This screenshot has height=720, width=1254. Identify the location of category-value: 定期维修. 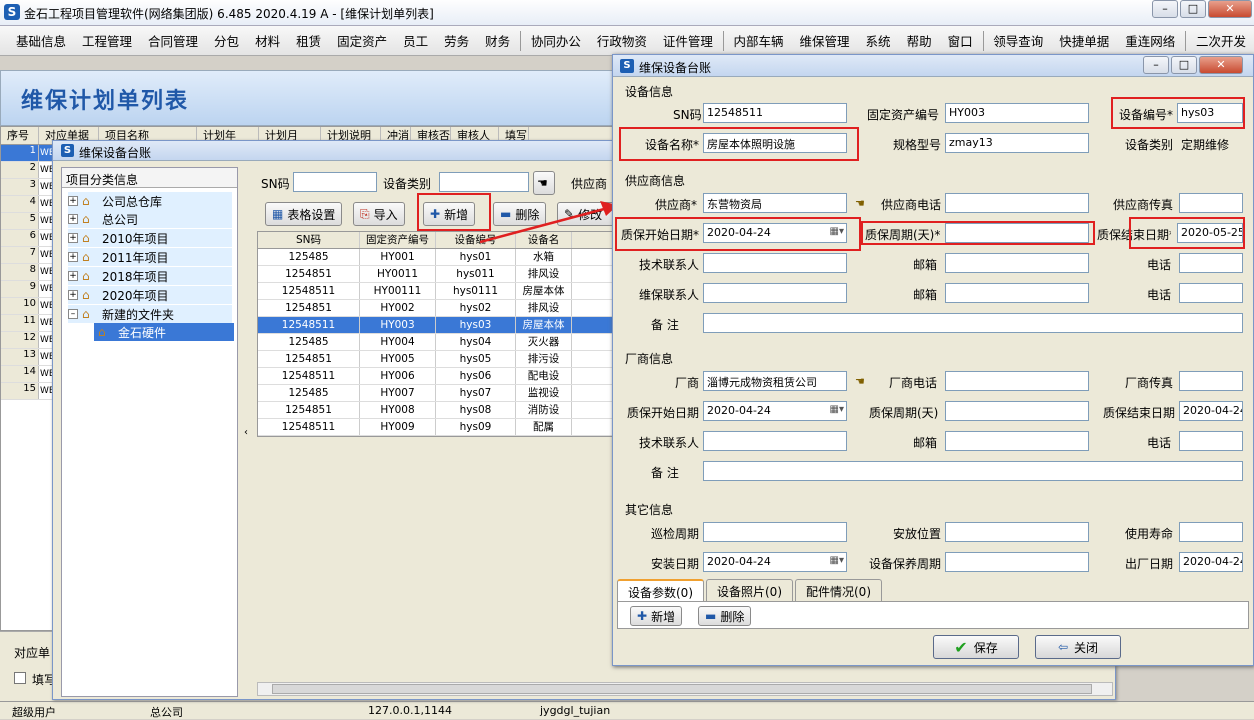
(1205, 144).